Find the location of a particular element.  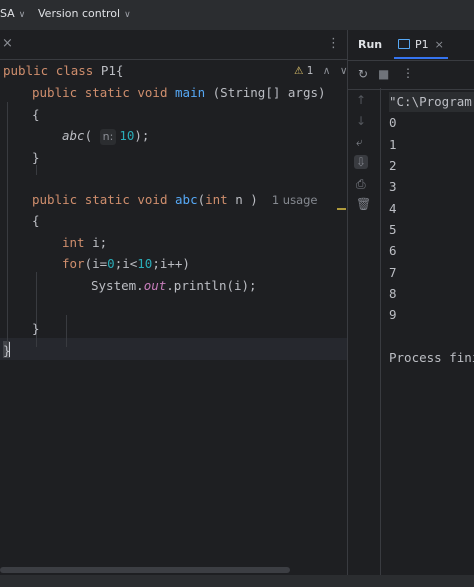

method-params: (String[] args) is located at coordinates (265, 92).